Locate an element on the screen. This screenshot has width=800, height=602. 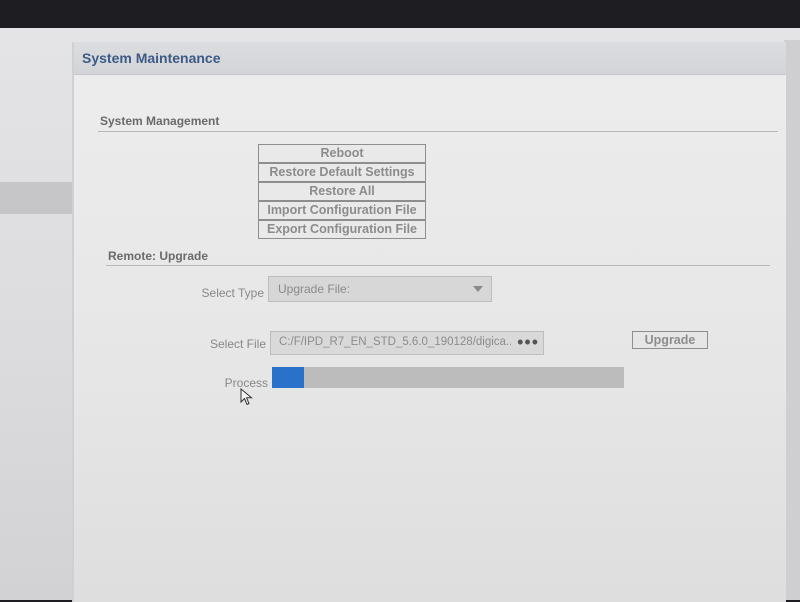
sidebar-selected-item is located at coordinates (38, 198).